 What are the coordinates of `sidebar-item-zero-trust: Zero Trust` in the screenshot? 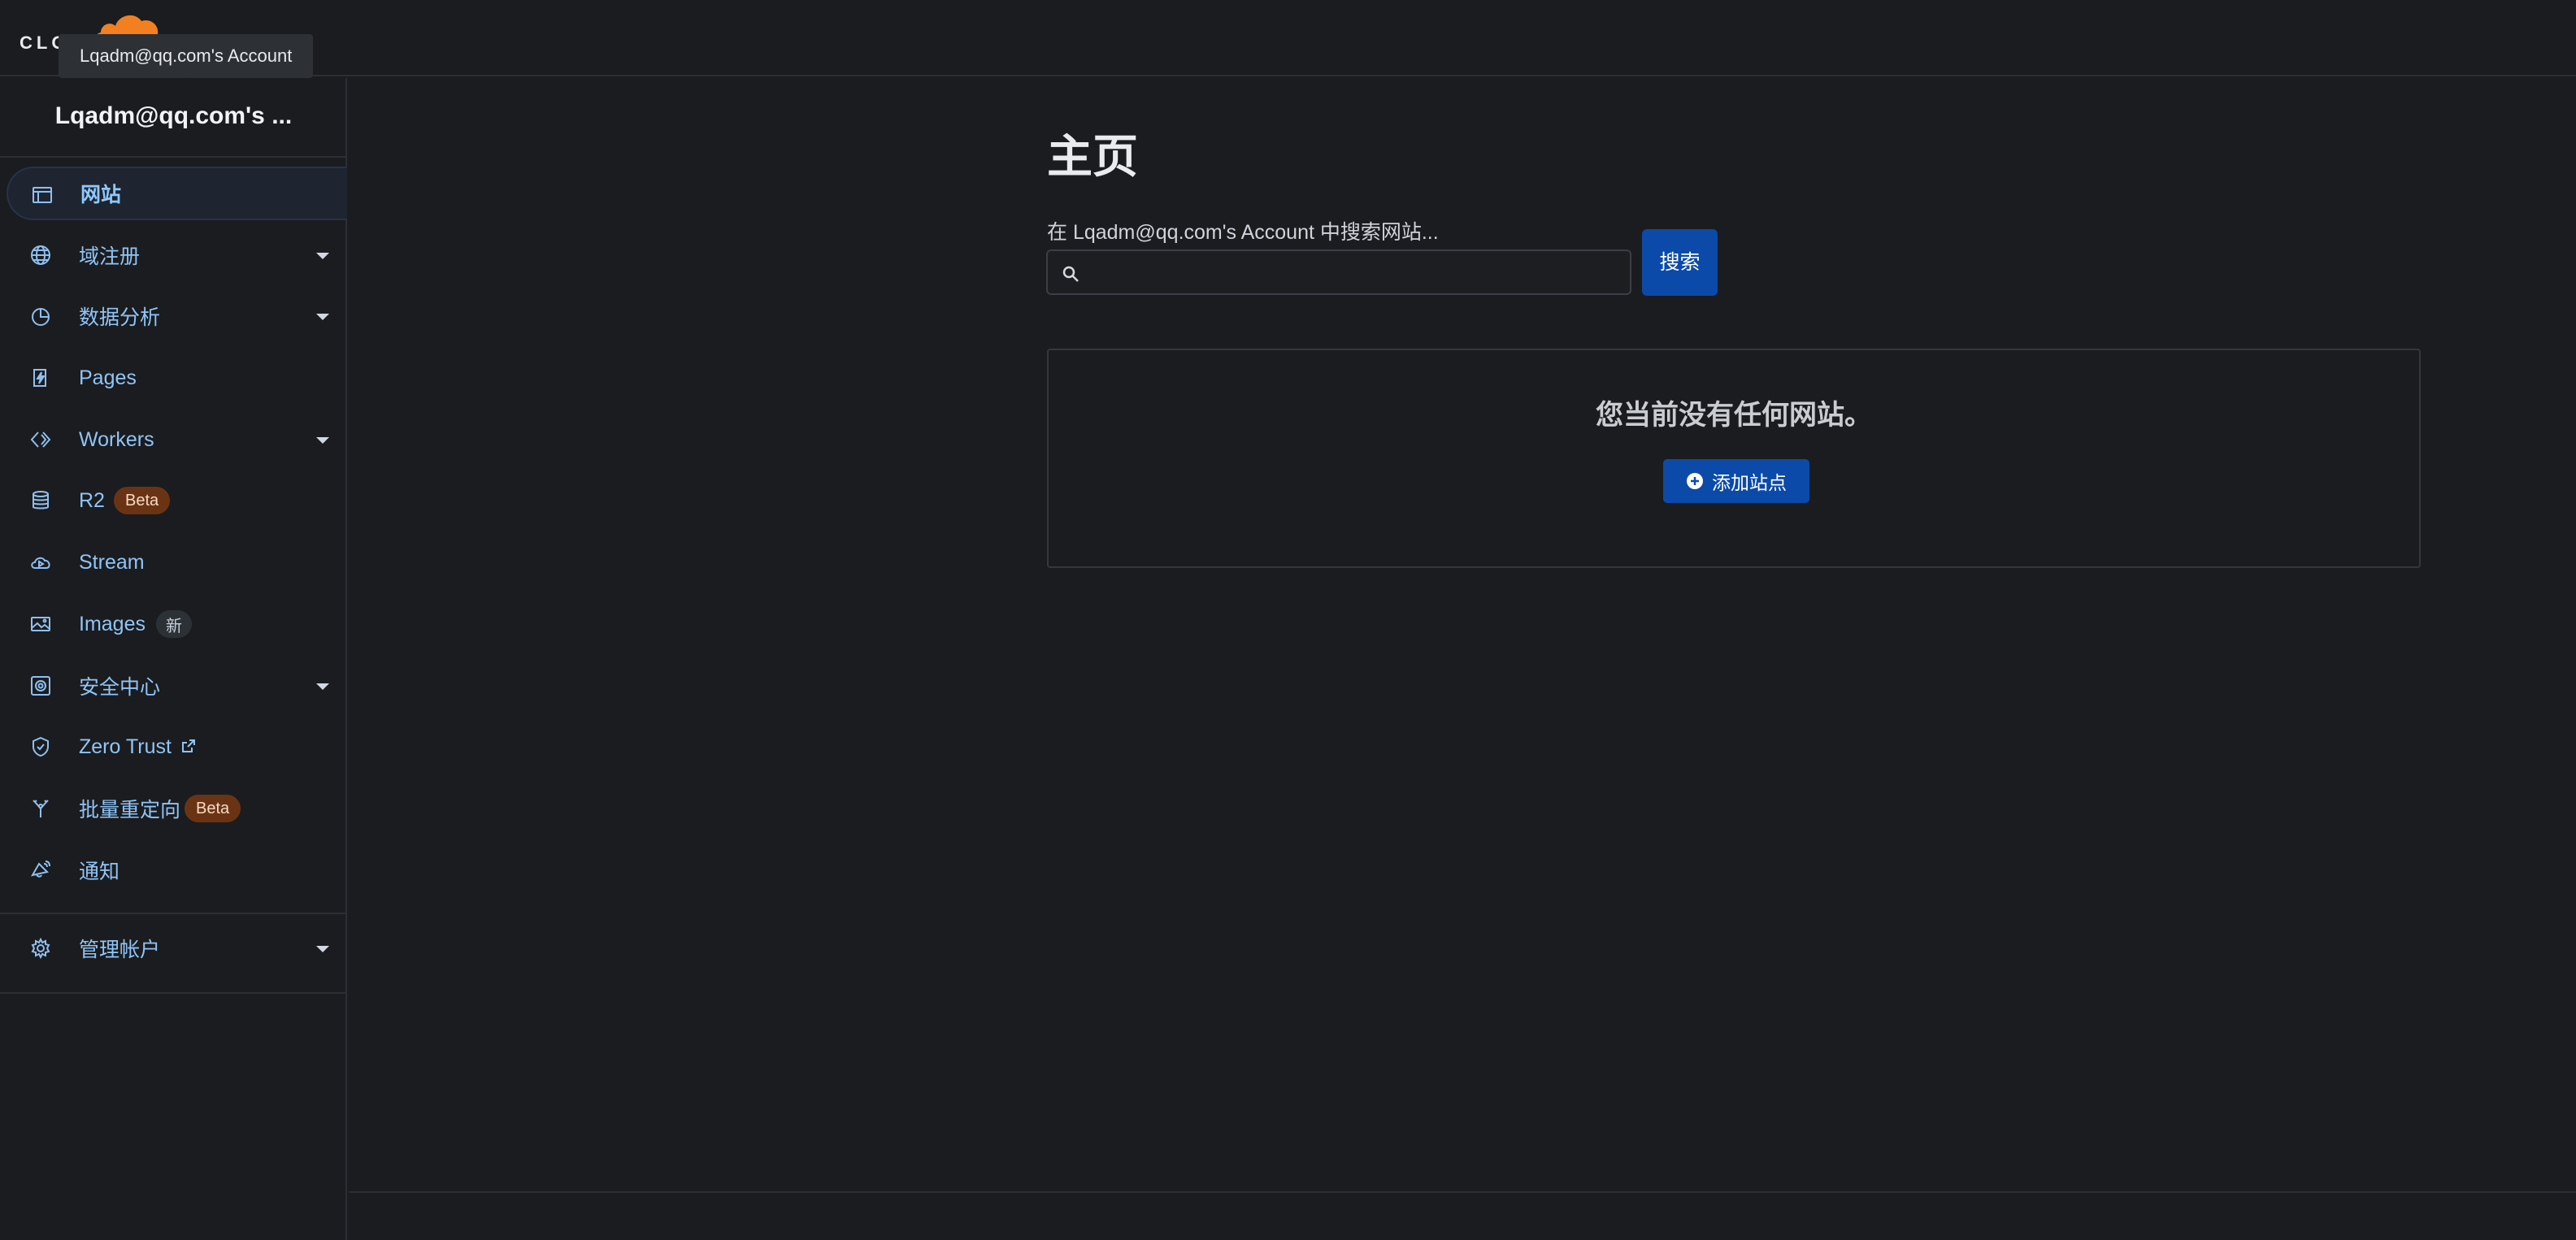 It's located at (177, 747).